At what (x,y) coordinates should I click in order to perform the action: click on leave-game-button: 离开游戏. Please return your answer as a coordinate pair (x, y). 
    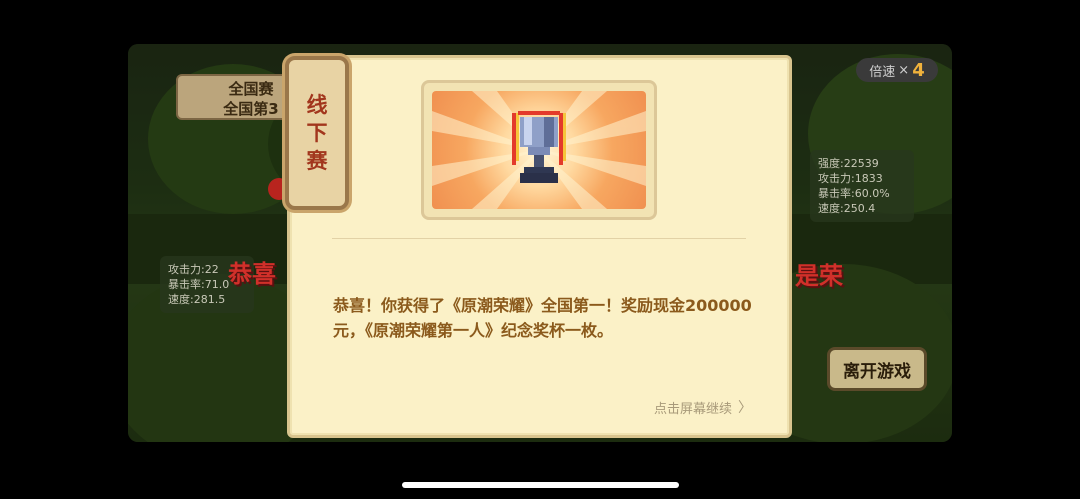
    Looking at the image, I should click on (877, 369).